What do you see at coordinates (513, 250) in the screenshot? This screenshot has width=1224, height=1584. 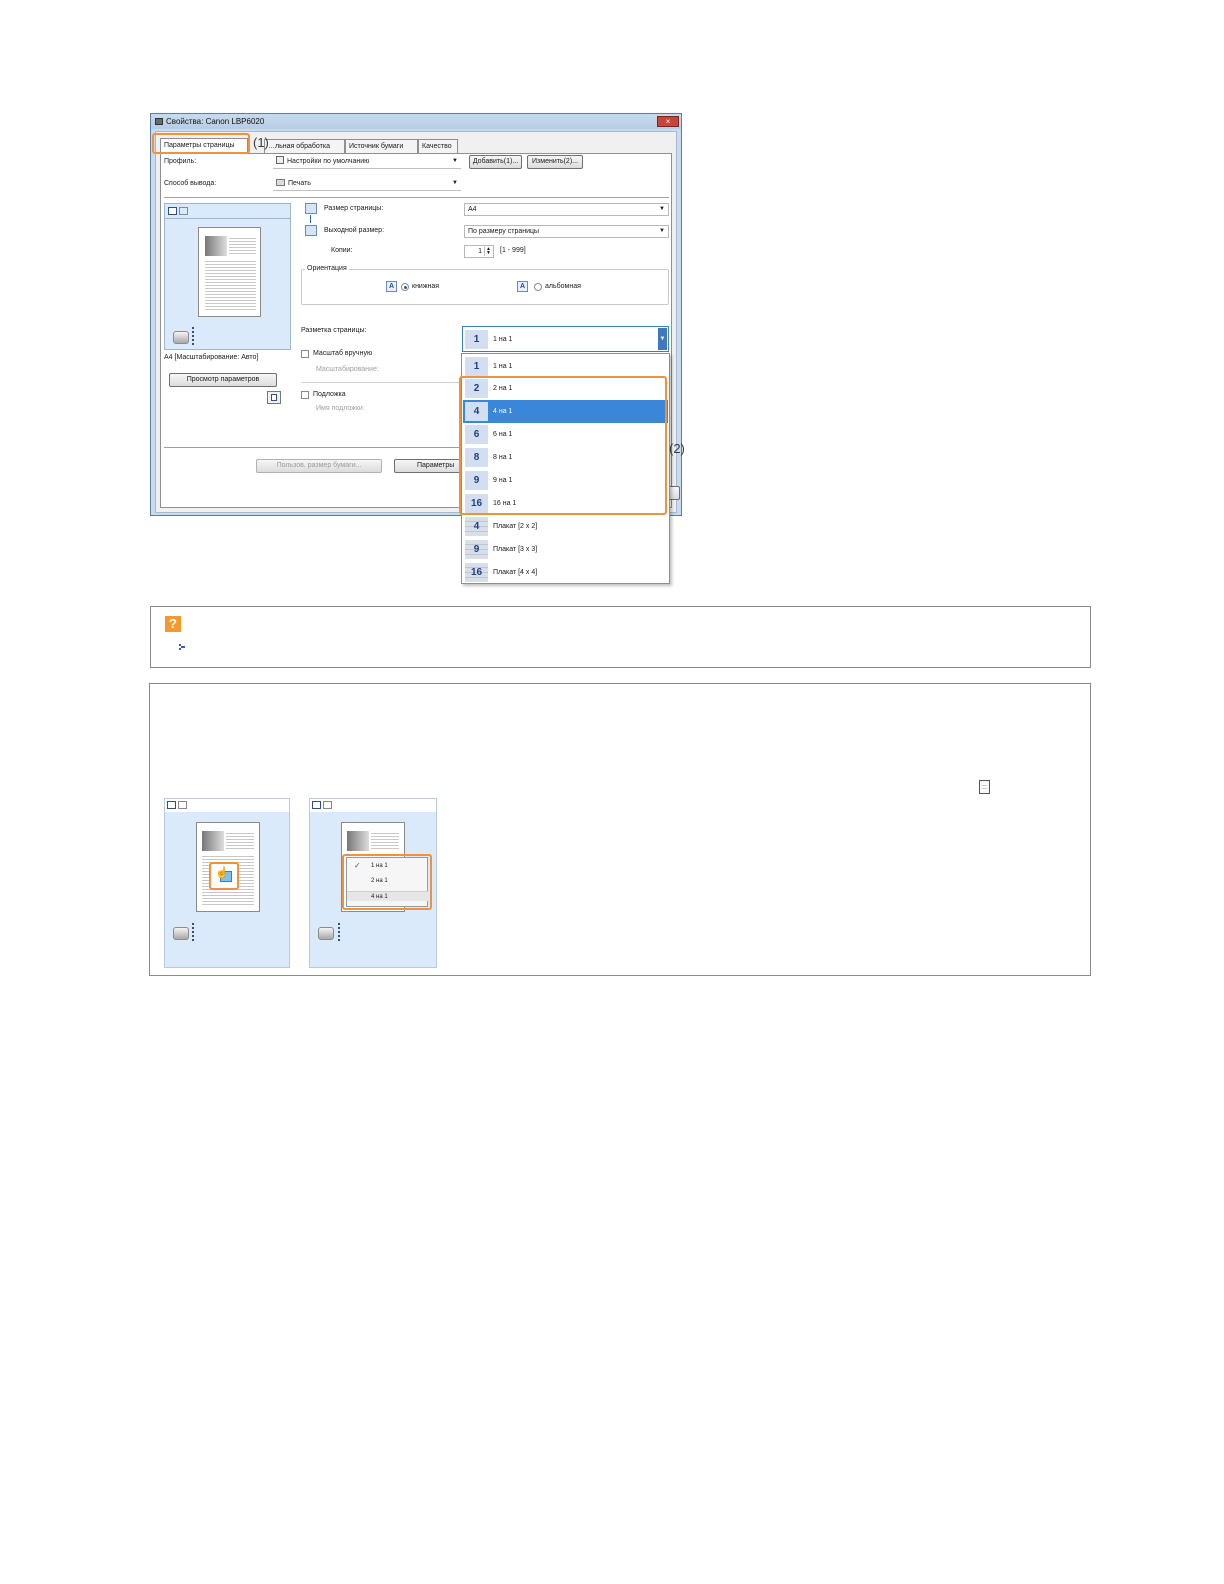 I see `copies-range: [1 - 999]` at bounding box center [513, 250].